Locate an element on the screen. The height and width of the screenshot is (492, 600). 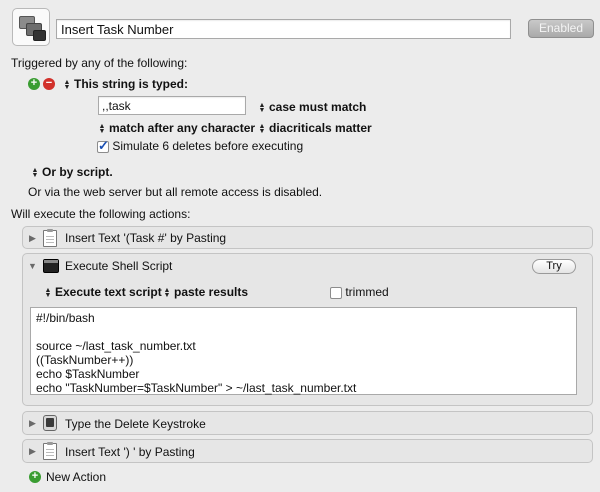
trimmed-checkbox is located at coordinates (336, 292).